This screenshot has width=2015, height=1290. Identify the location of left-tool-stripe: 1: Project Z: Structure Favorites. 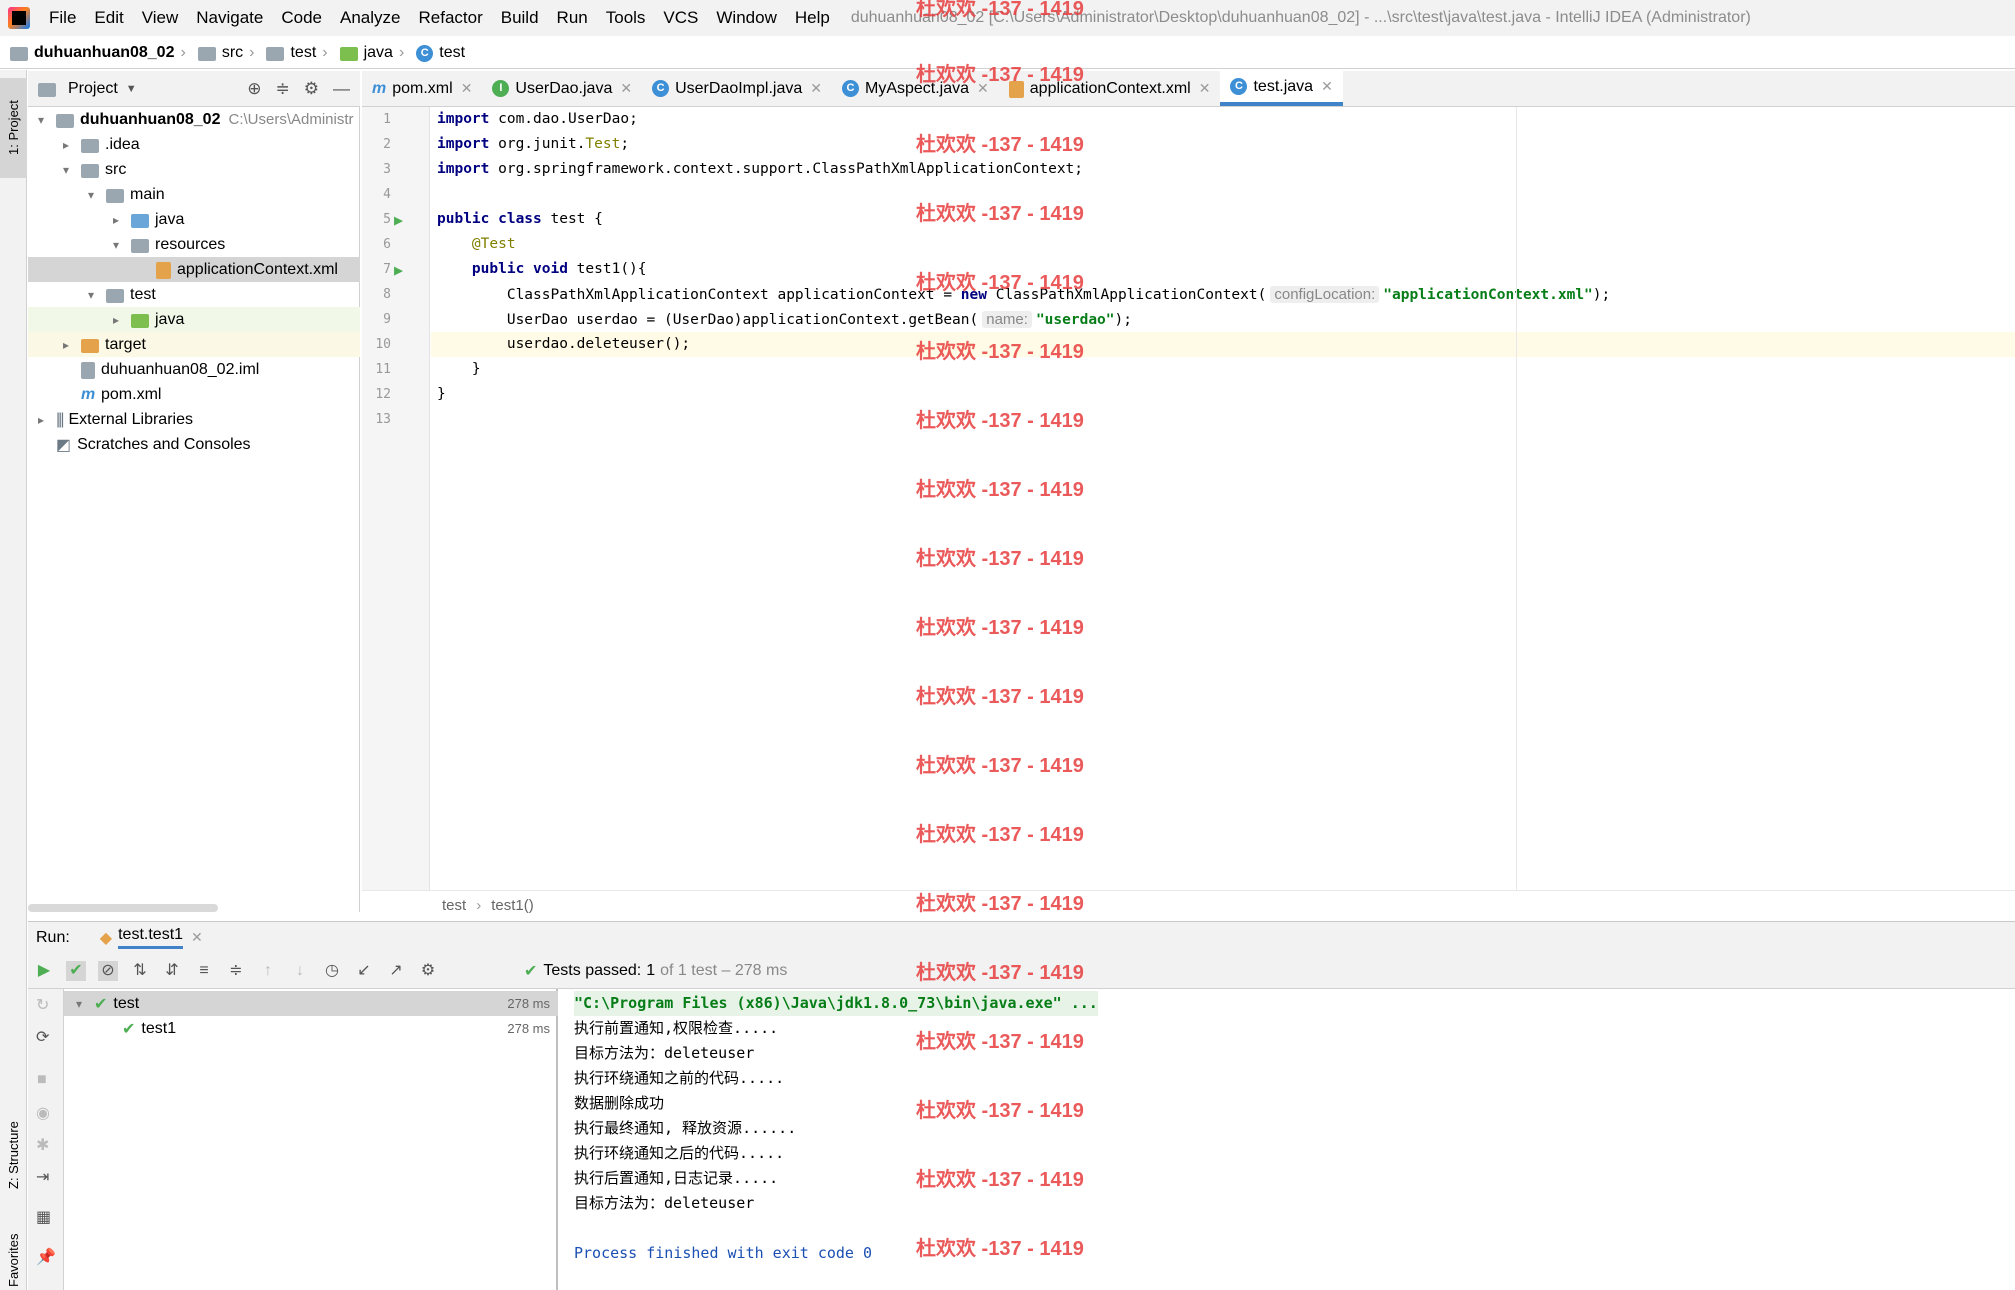
(13, 680).